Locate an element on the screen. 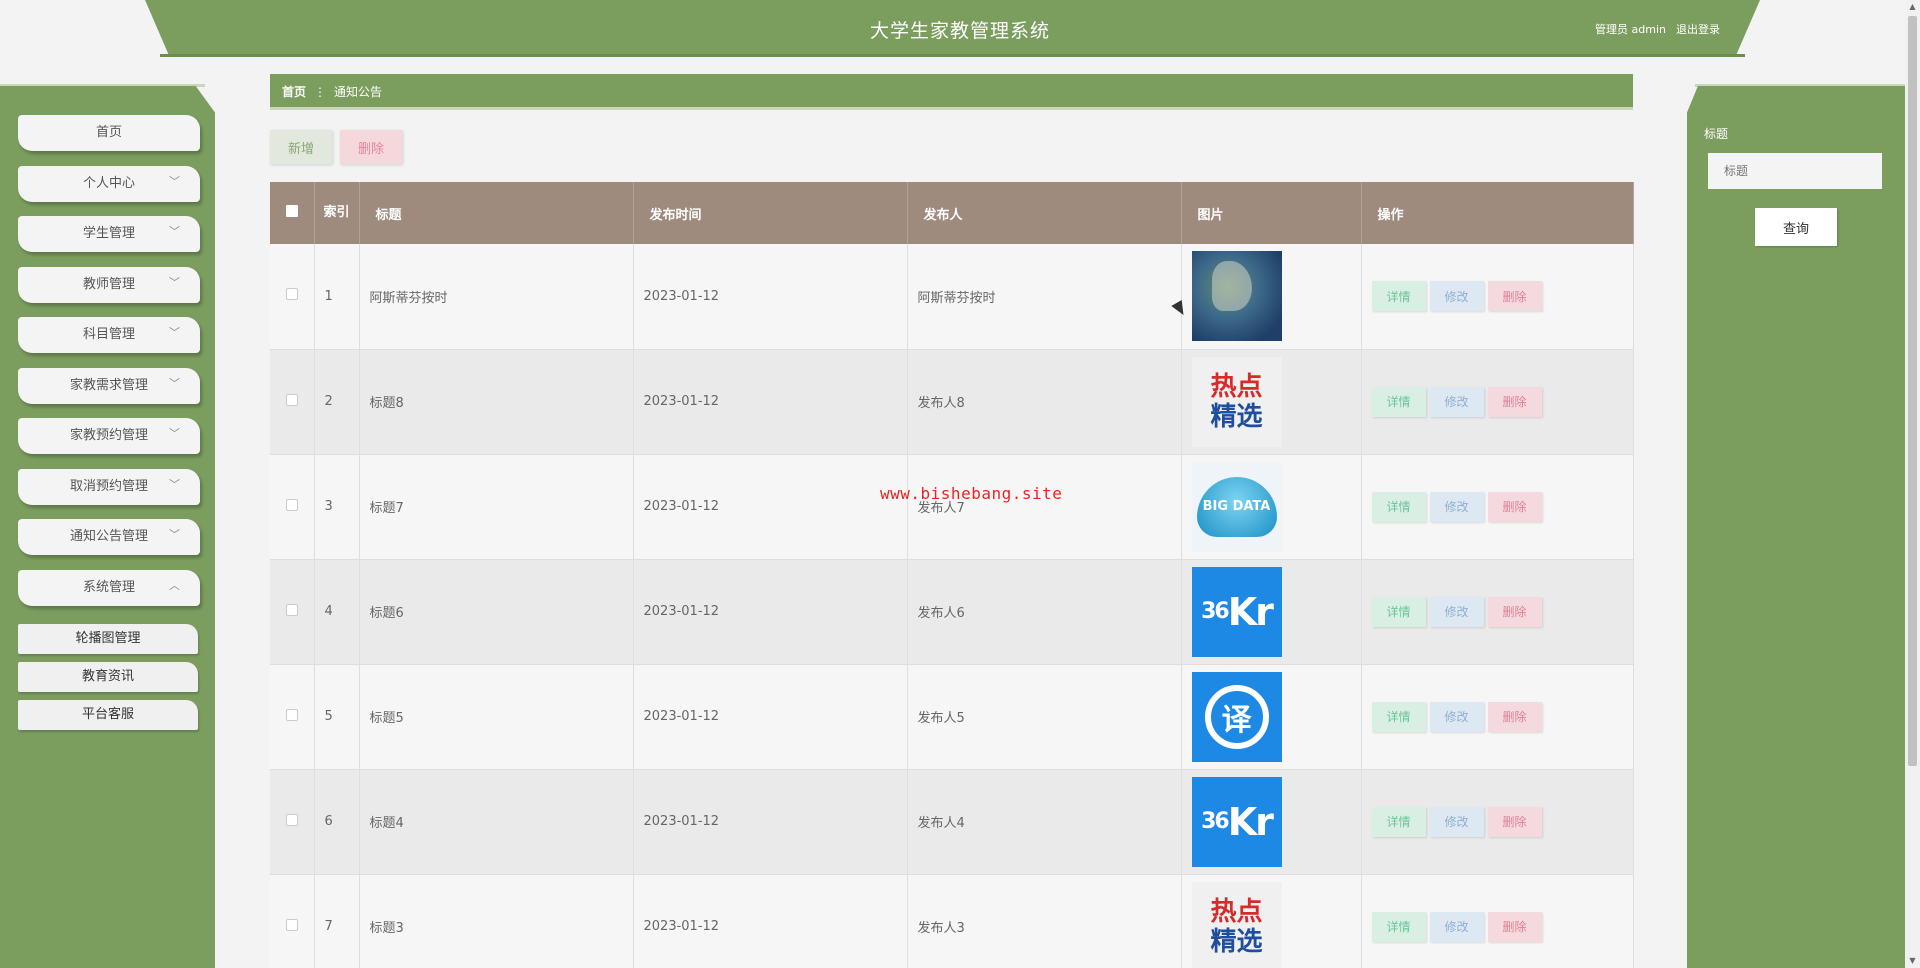 Image resolution: width=1920 pixels, height=968 pixels. sidebar-item-label: 家教需求管理 is located at coordinates (108, 385).